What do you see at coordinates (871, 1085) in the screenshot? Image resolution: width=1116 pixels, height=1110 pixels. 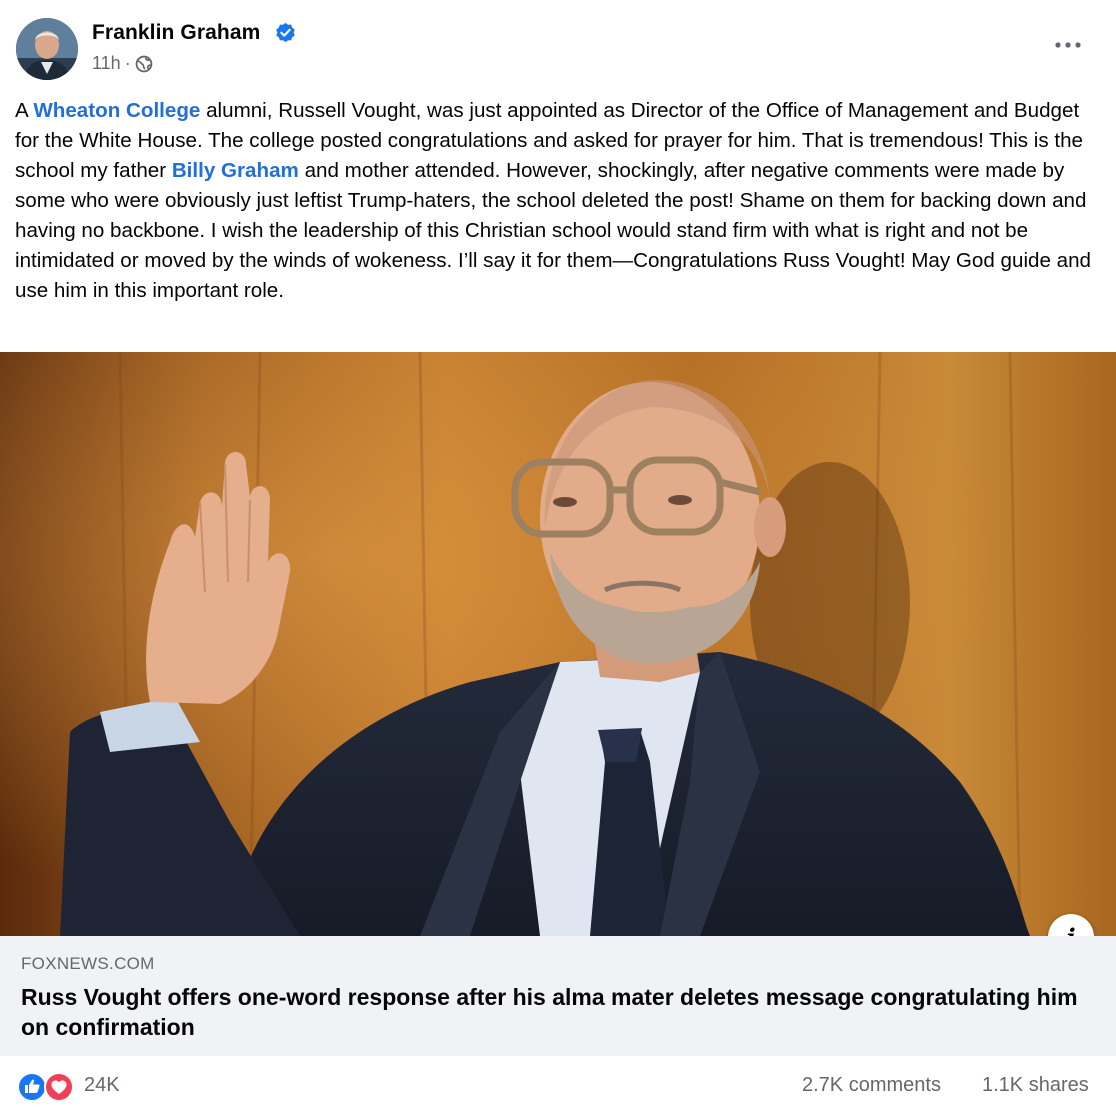 I see `comments-count: 2.7K comments` at bounding box center [871, 1085].